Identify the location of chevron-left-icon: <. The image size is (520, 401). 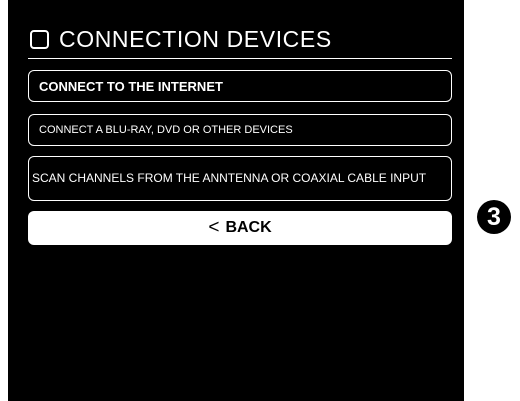
(214, 227).